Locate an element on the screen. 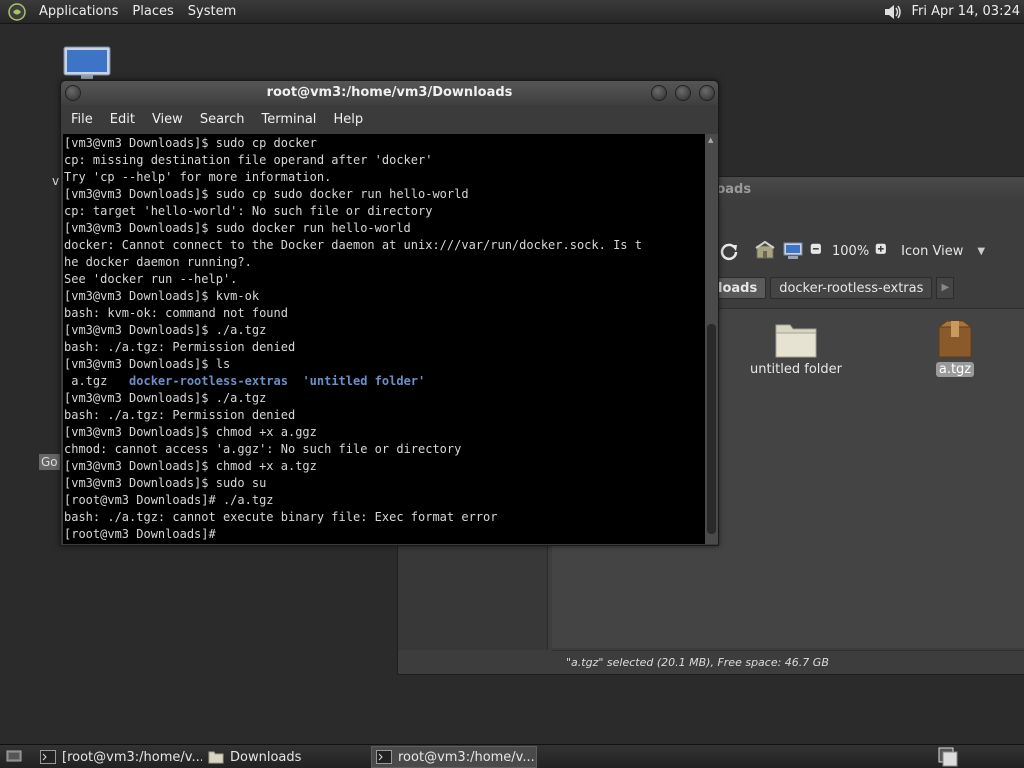 The image size is (1024, 768). file-item-a-tgz: a.tgz is located at coordinates (955, 348).